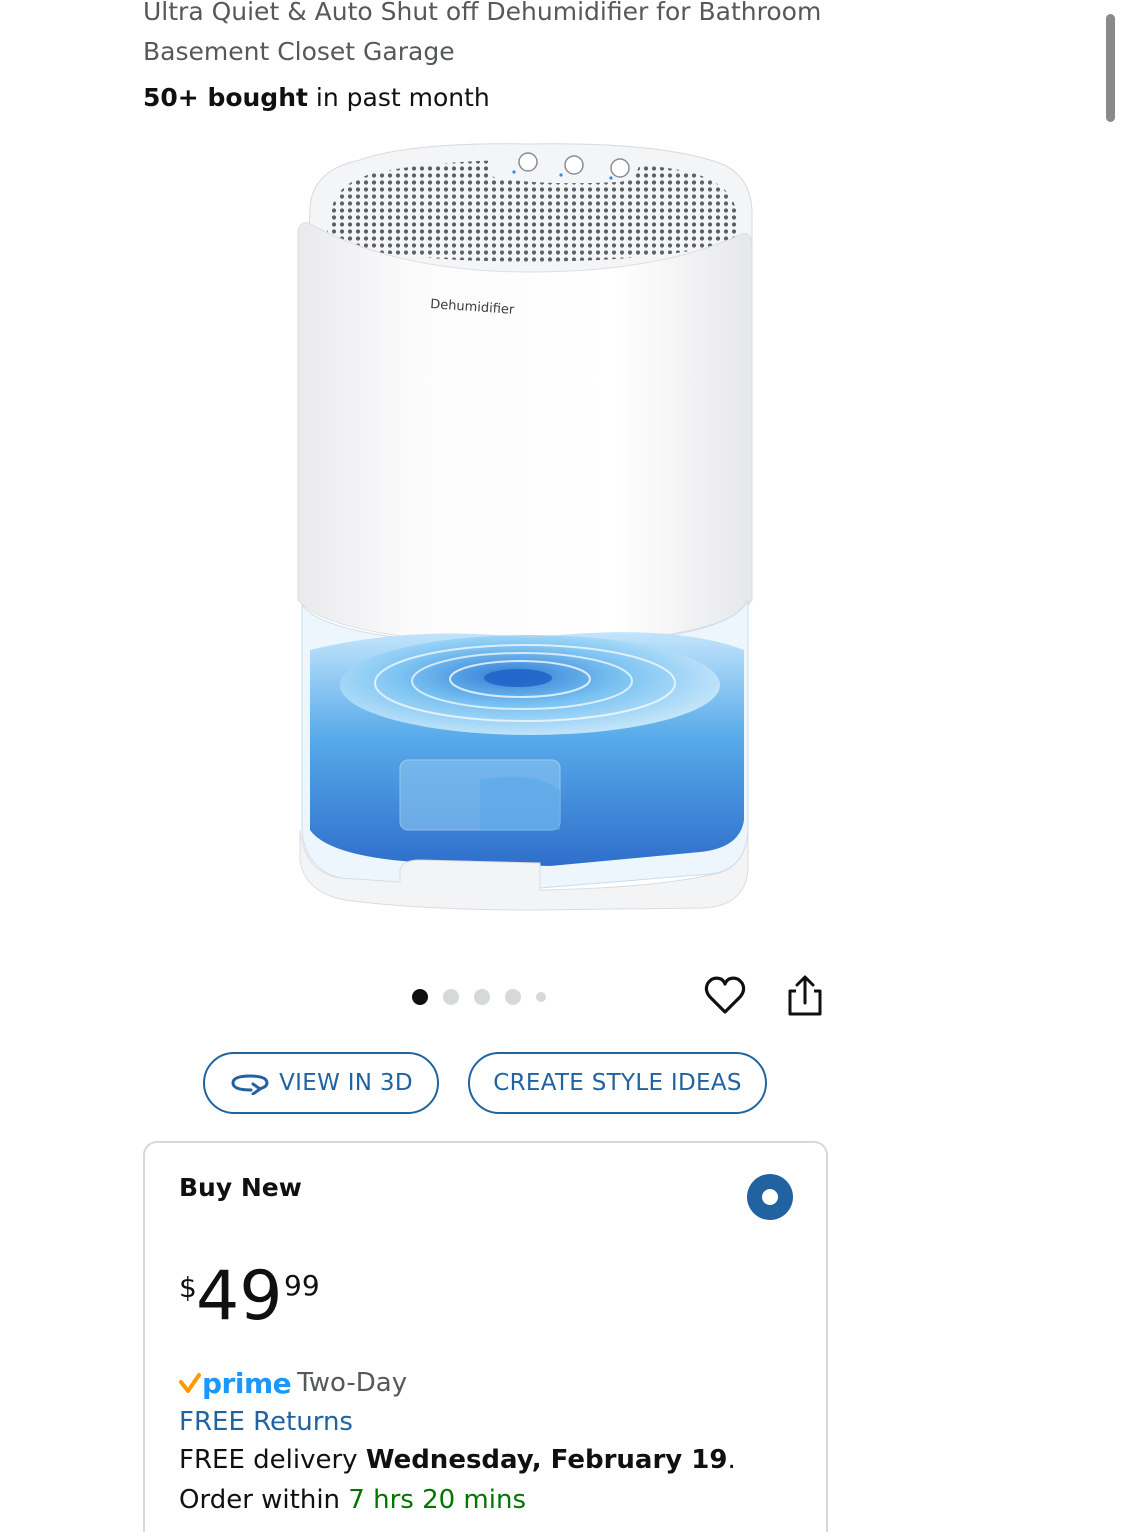 The height and width of the screenshot is (1532, 1125). I want to click on bought-period: in past month, so click(398, 97).